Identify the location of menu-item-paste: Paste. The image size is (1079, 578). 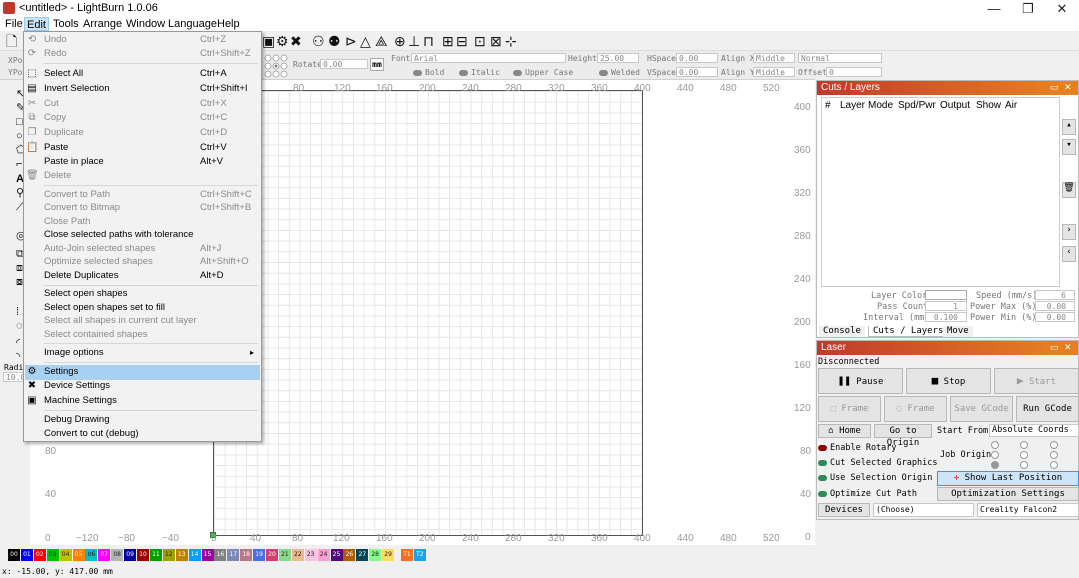
(56, 148).